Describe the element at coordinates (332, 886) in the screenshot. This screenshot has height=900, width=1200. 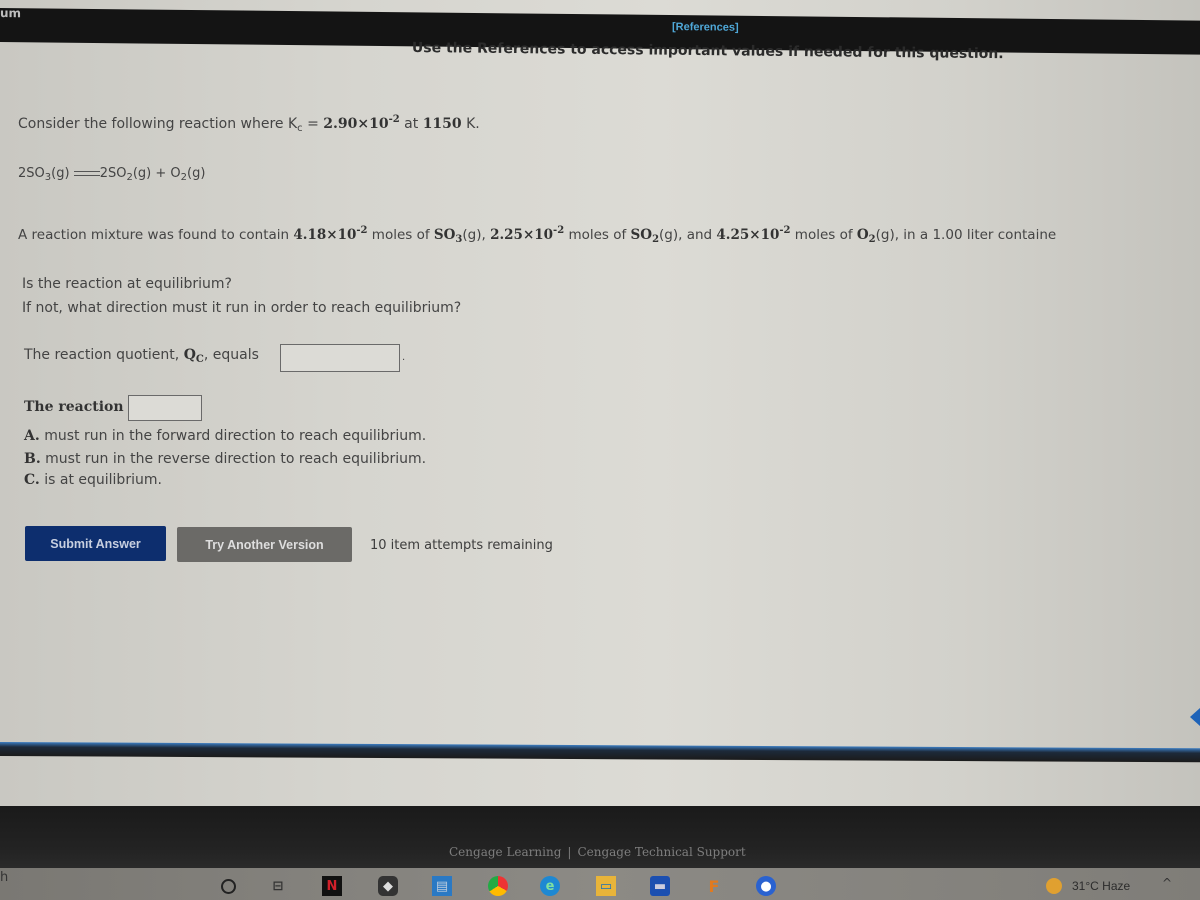
I see `netflix-icon: N` at that location.